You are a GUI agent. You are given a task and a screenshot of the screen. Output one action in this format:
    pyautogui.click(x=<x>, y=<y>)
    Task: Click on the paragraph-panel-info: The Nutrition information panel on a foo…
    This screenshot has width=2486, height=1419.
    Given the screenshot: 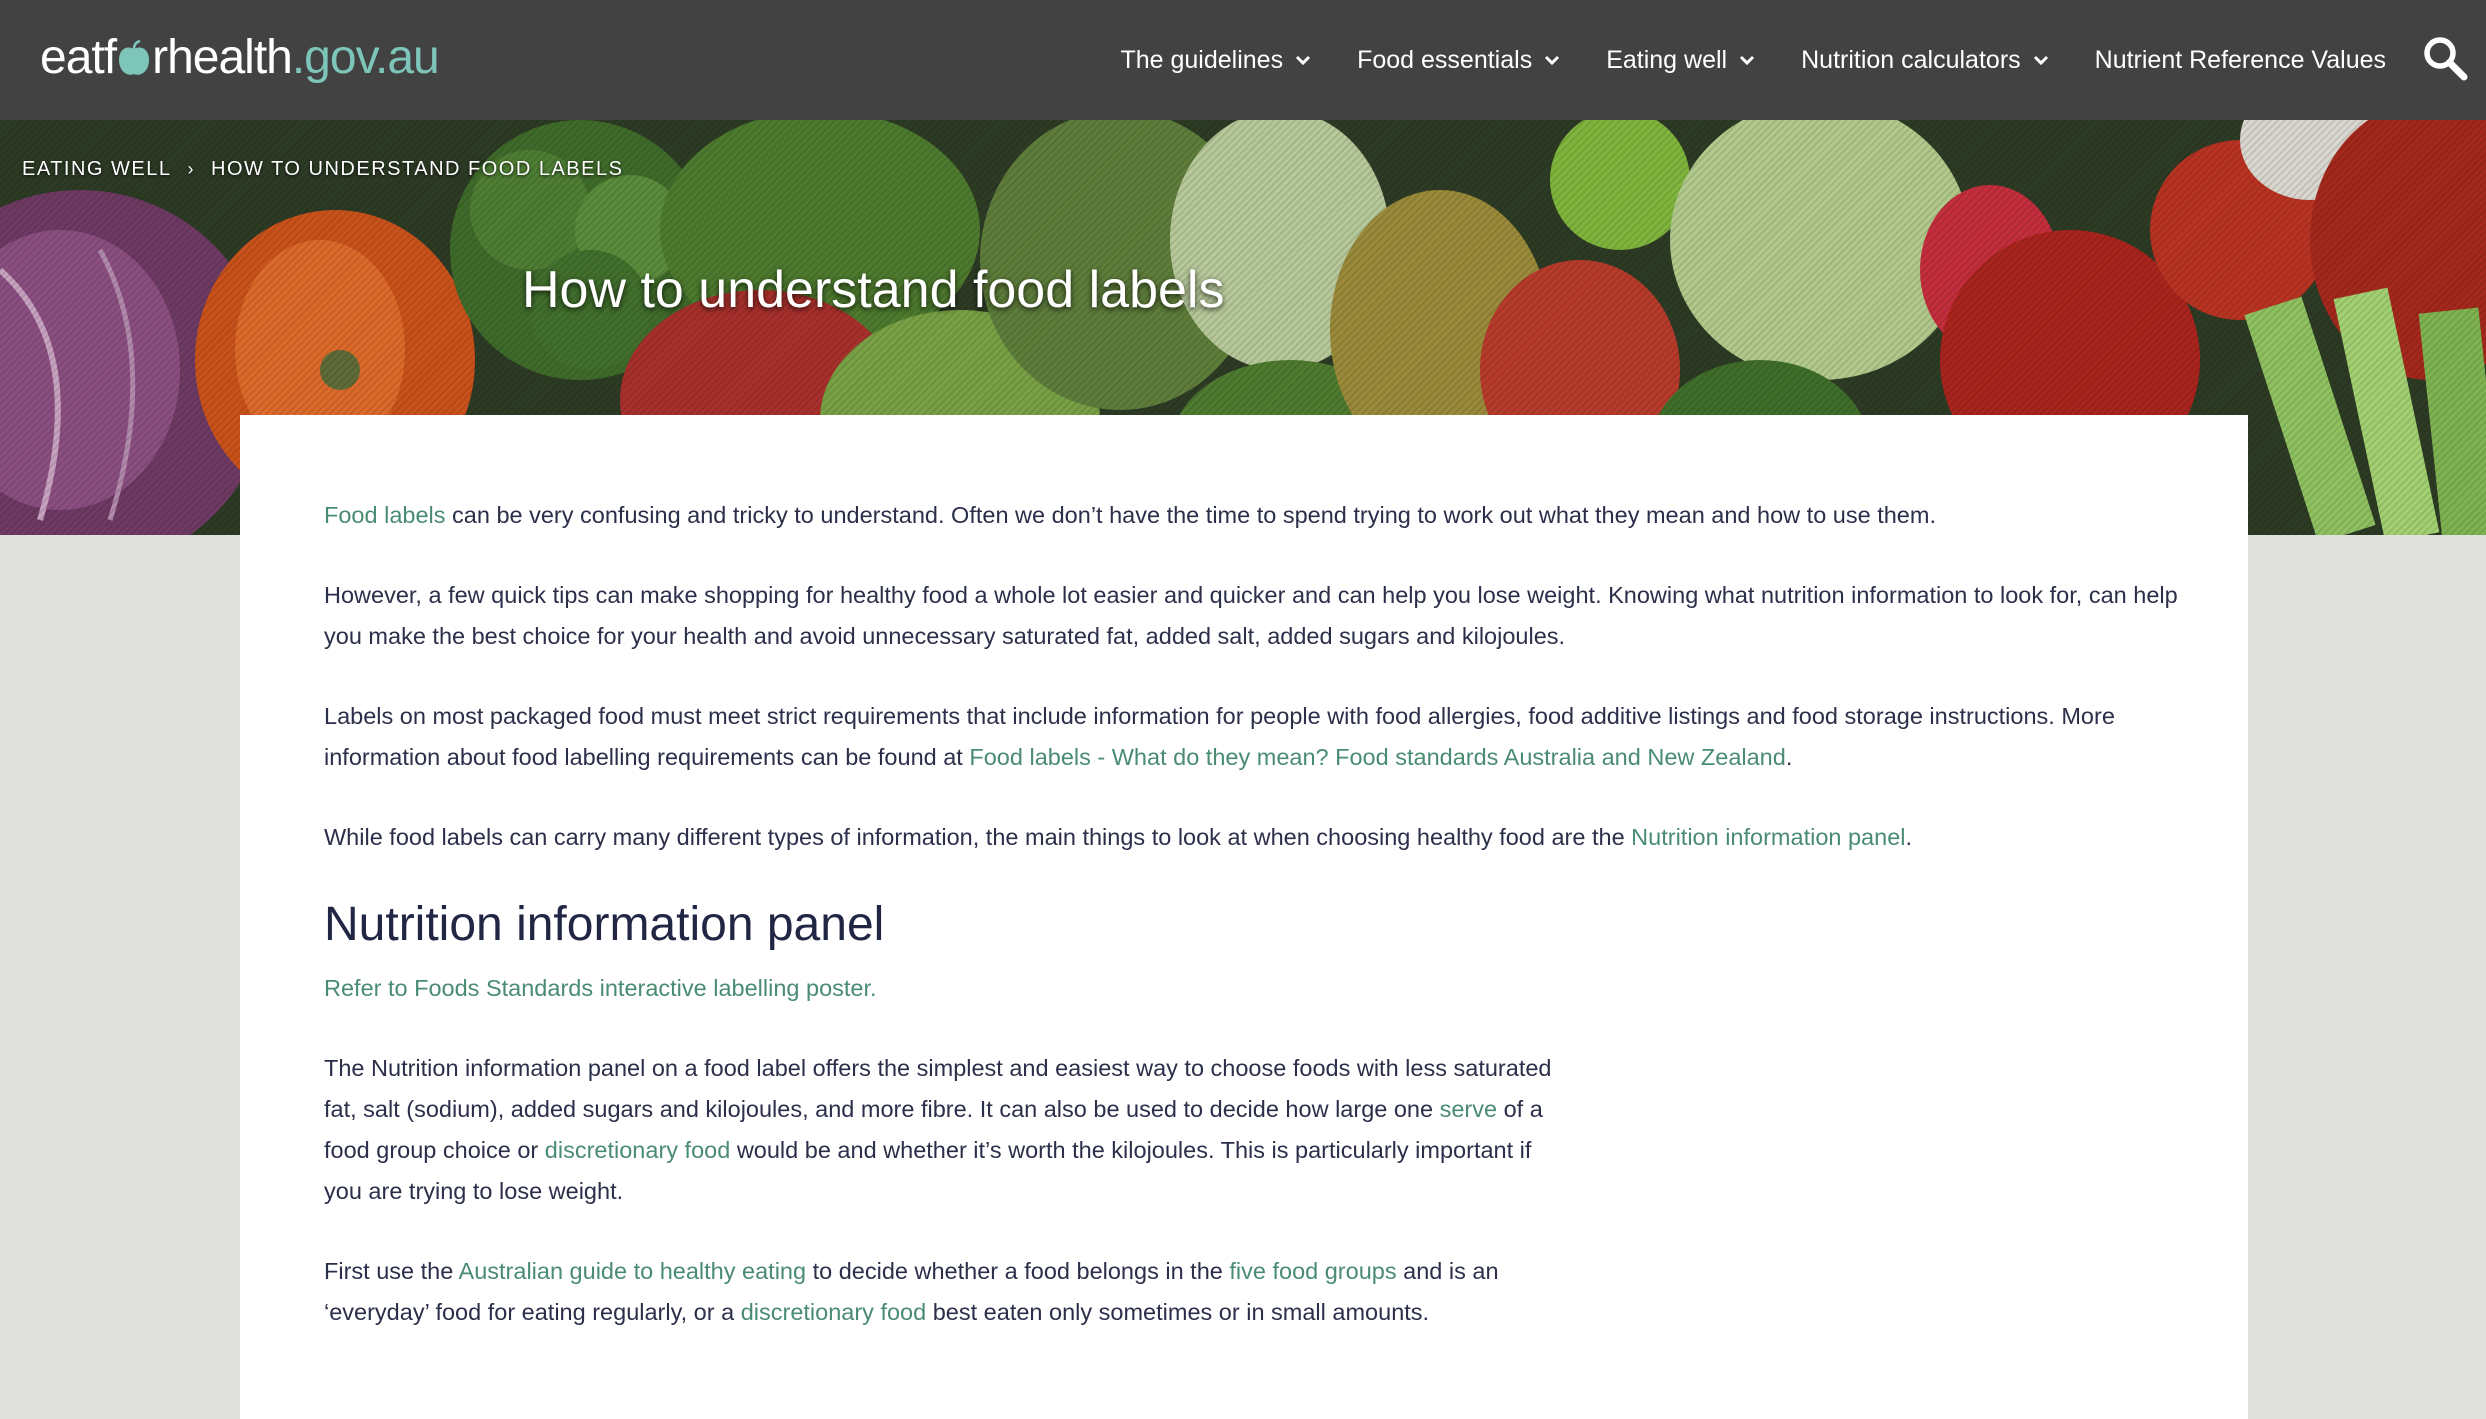 What is the action you would take?
    pyautogui.click(x=949, y=1130)
    